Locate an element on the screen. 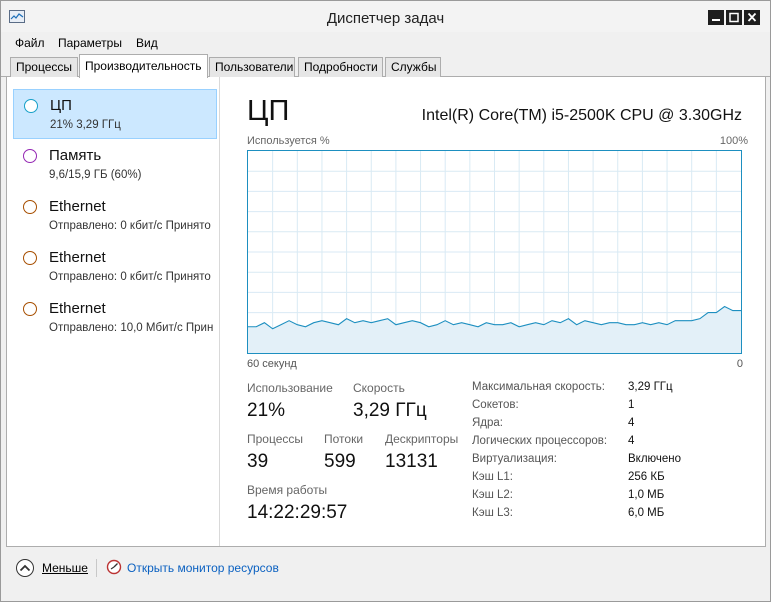 The width and height of the screenshot is (771, 602). spec-label: Сокетов: is located at coordinates (495, 405).